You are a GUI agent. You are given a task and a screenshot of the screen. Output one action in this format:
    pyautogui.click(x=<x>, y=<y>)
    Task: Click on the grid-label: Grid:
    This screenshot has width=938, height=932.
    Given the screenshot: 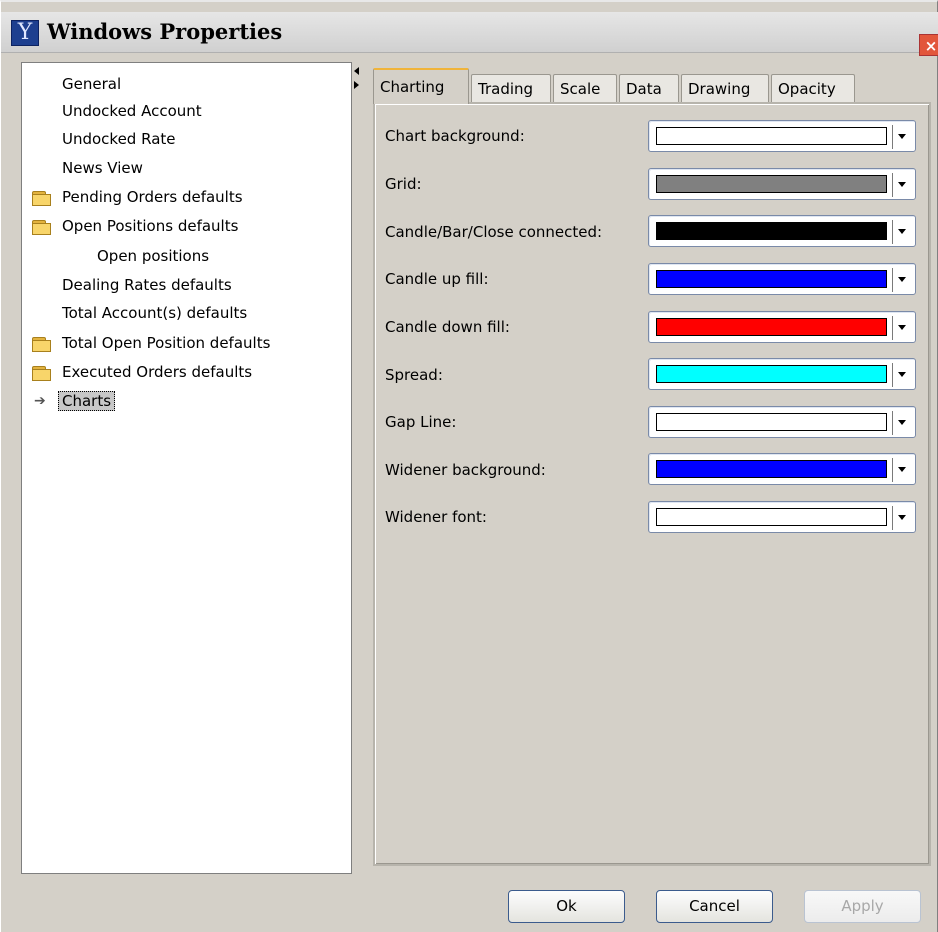 What is the action you would take?
    pyautogui.click(x=403, y=184)
    